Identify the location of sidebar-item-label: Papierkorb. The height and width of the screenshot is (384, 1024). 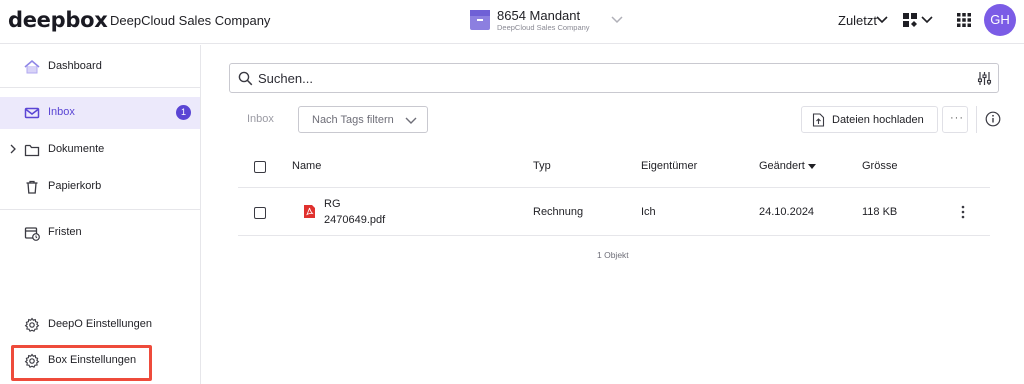
(75, 186).